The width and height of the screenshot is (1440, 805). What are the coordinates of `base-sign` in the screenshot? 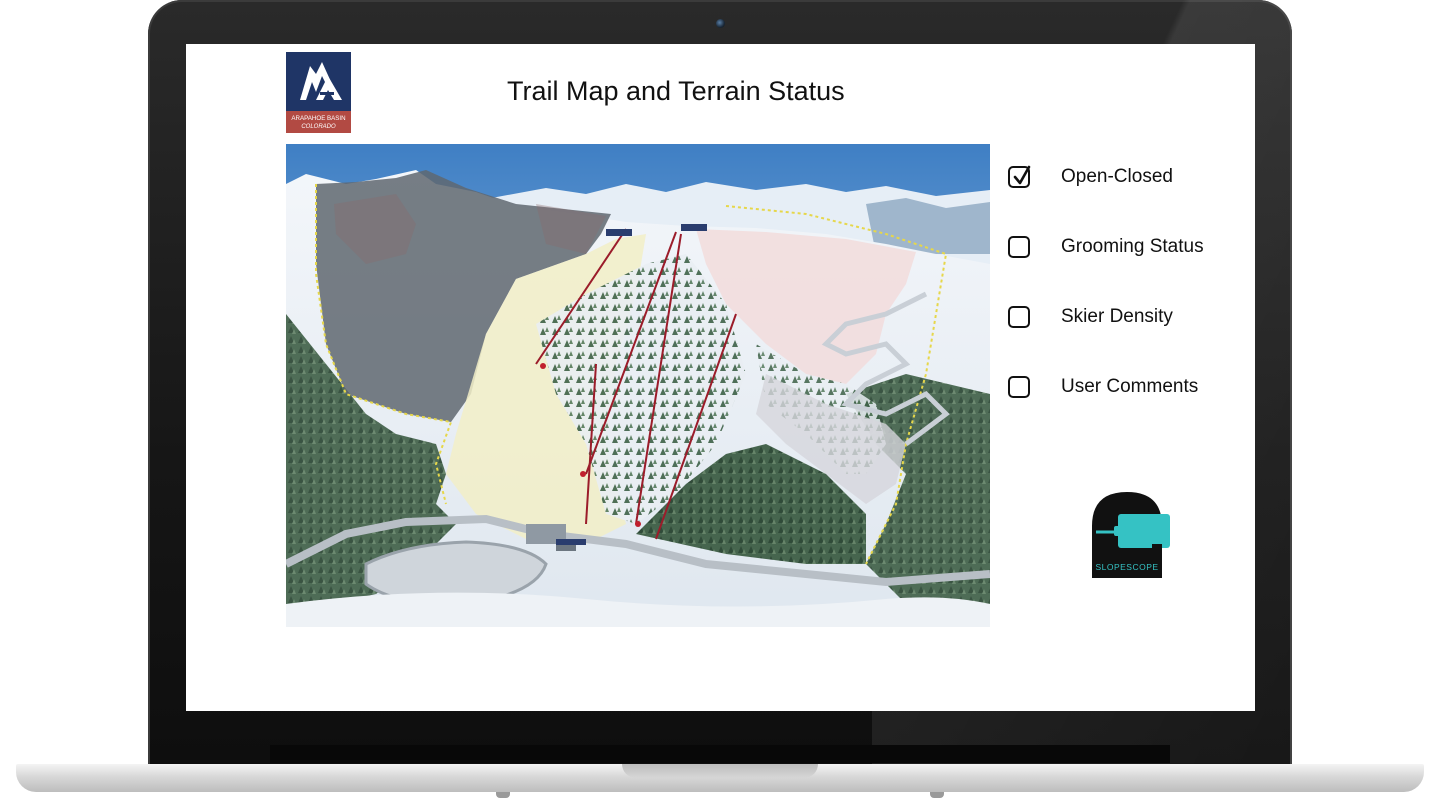 It's located at (571, 542).